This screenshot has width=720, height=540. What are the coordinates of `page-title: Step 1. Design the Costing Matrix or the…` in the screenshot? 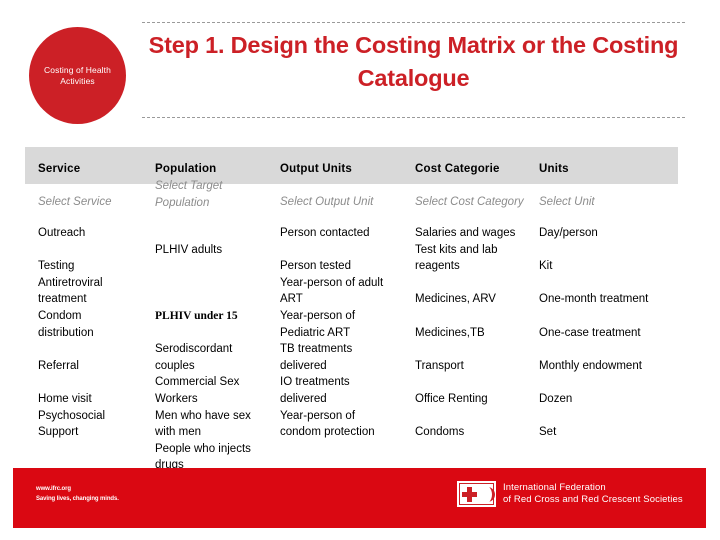 It's located at (413, 61).